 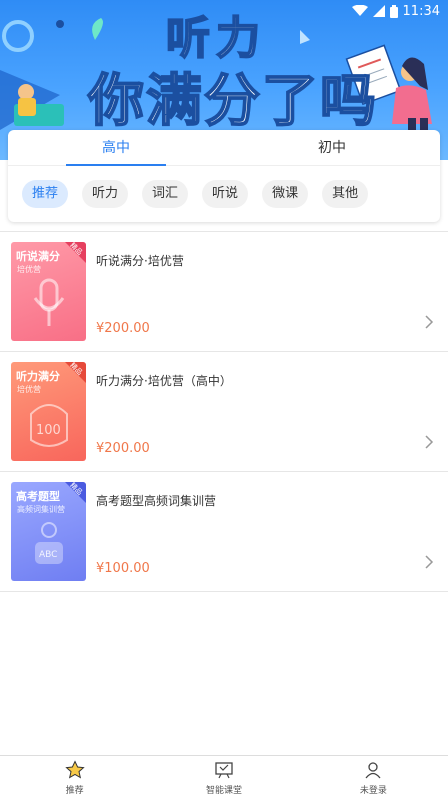 What do you see at coordinates (48, 531) in the screenshot?
I see `course-thumbnail: ABC 高考题型 高频词集训营 精品` at bounding box center [48, 531].